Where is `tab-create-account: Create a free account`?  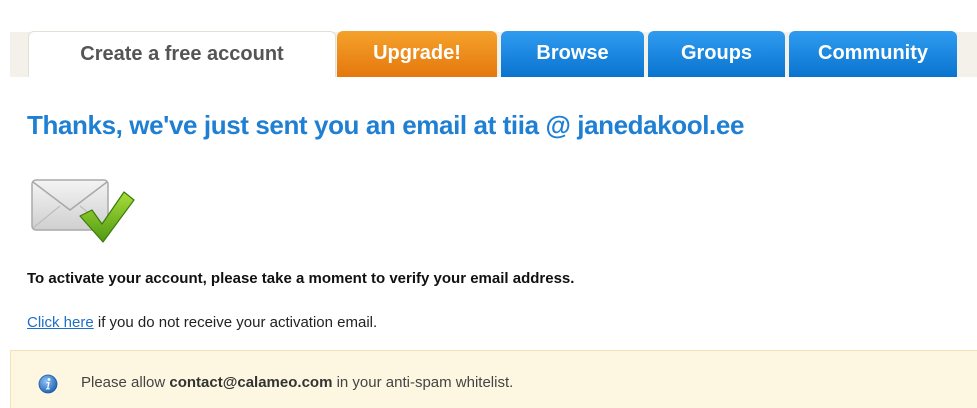 tab-create-account: Create a free account is located at coordinates (182, 54).